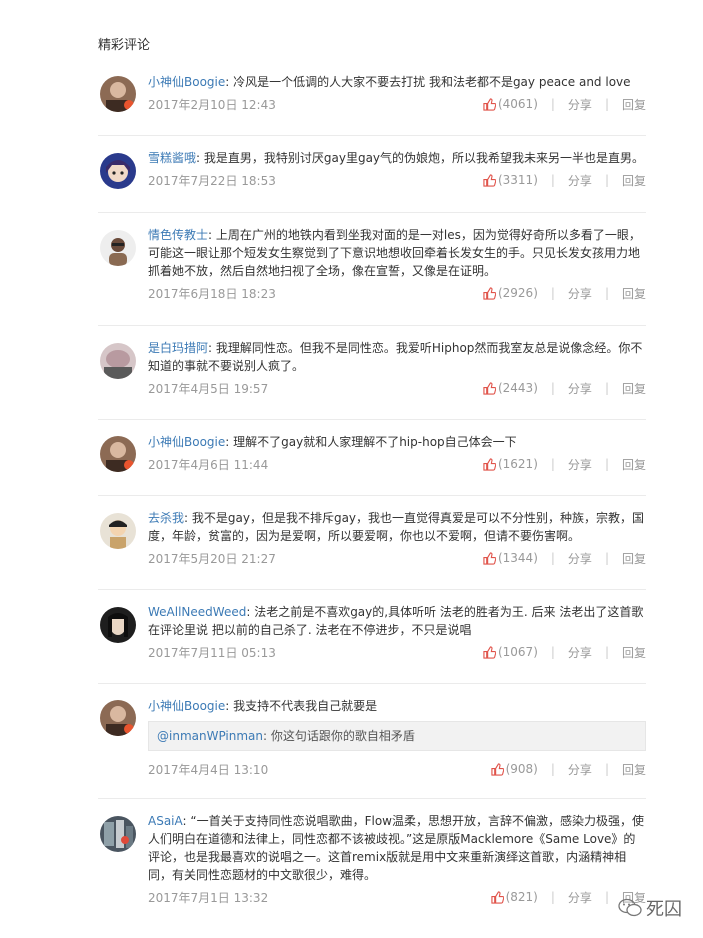 This screenshot has height=938, width=703. I want to click on comment-username: 去杀我, so click(166, 518).